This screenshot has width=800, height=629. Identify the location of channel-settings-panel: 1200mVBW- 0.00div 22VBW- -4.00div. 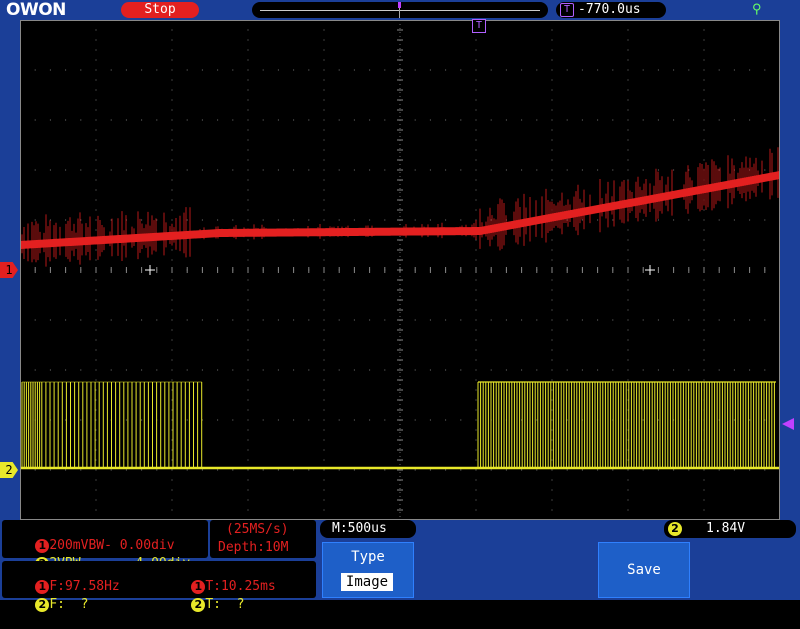
(105, 545).